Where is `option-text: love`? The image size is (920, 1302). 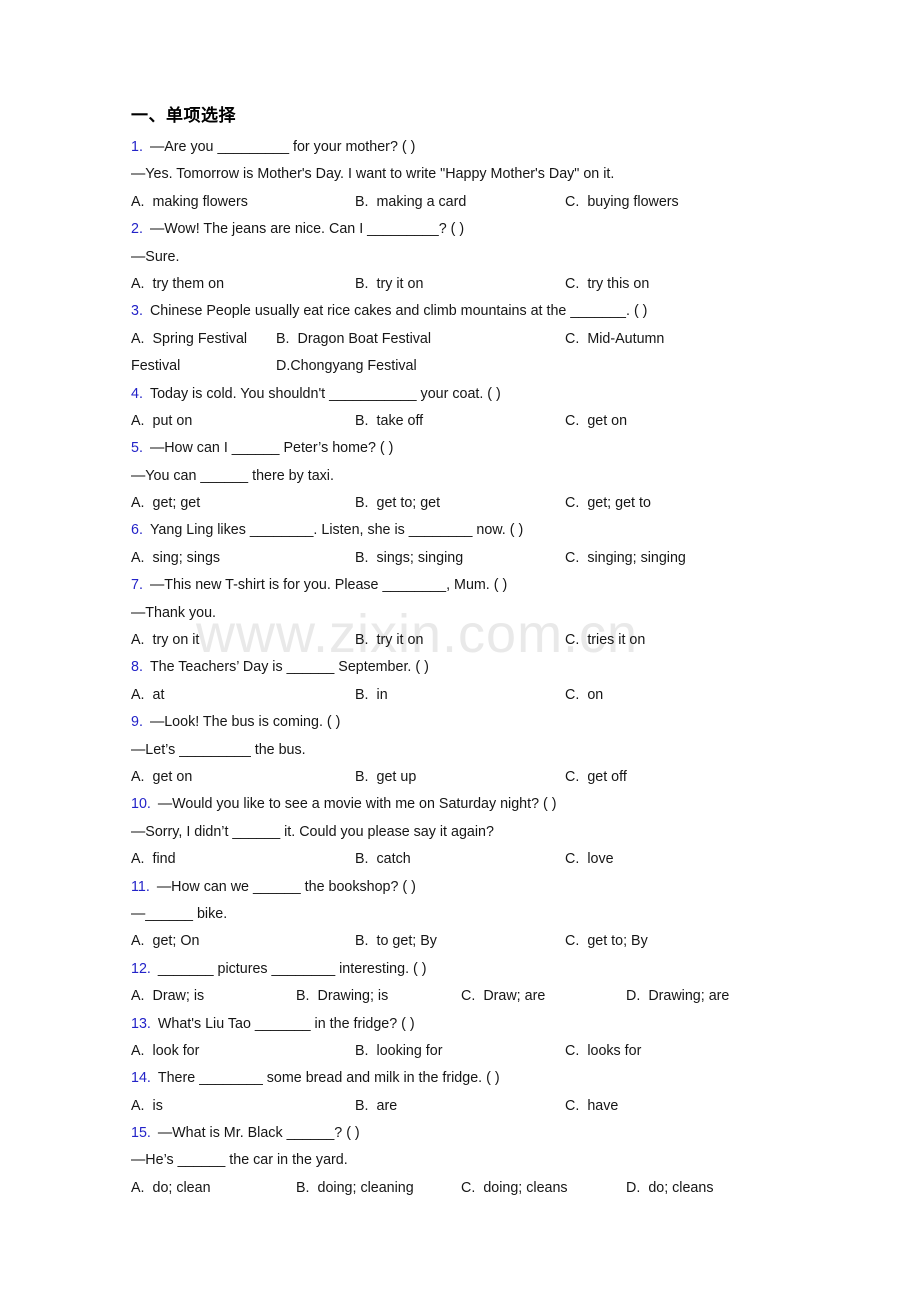 option-text: love is located at coordinates (600, 859).